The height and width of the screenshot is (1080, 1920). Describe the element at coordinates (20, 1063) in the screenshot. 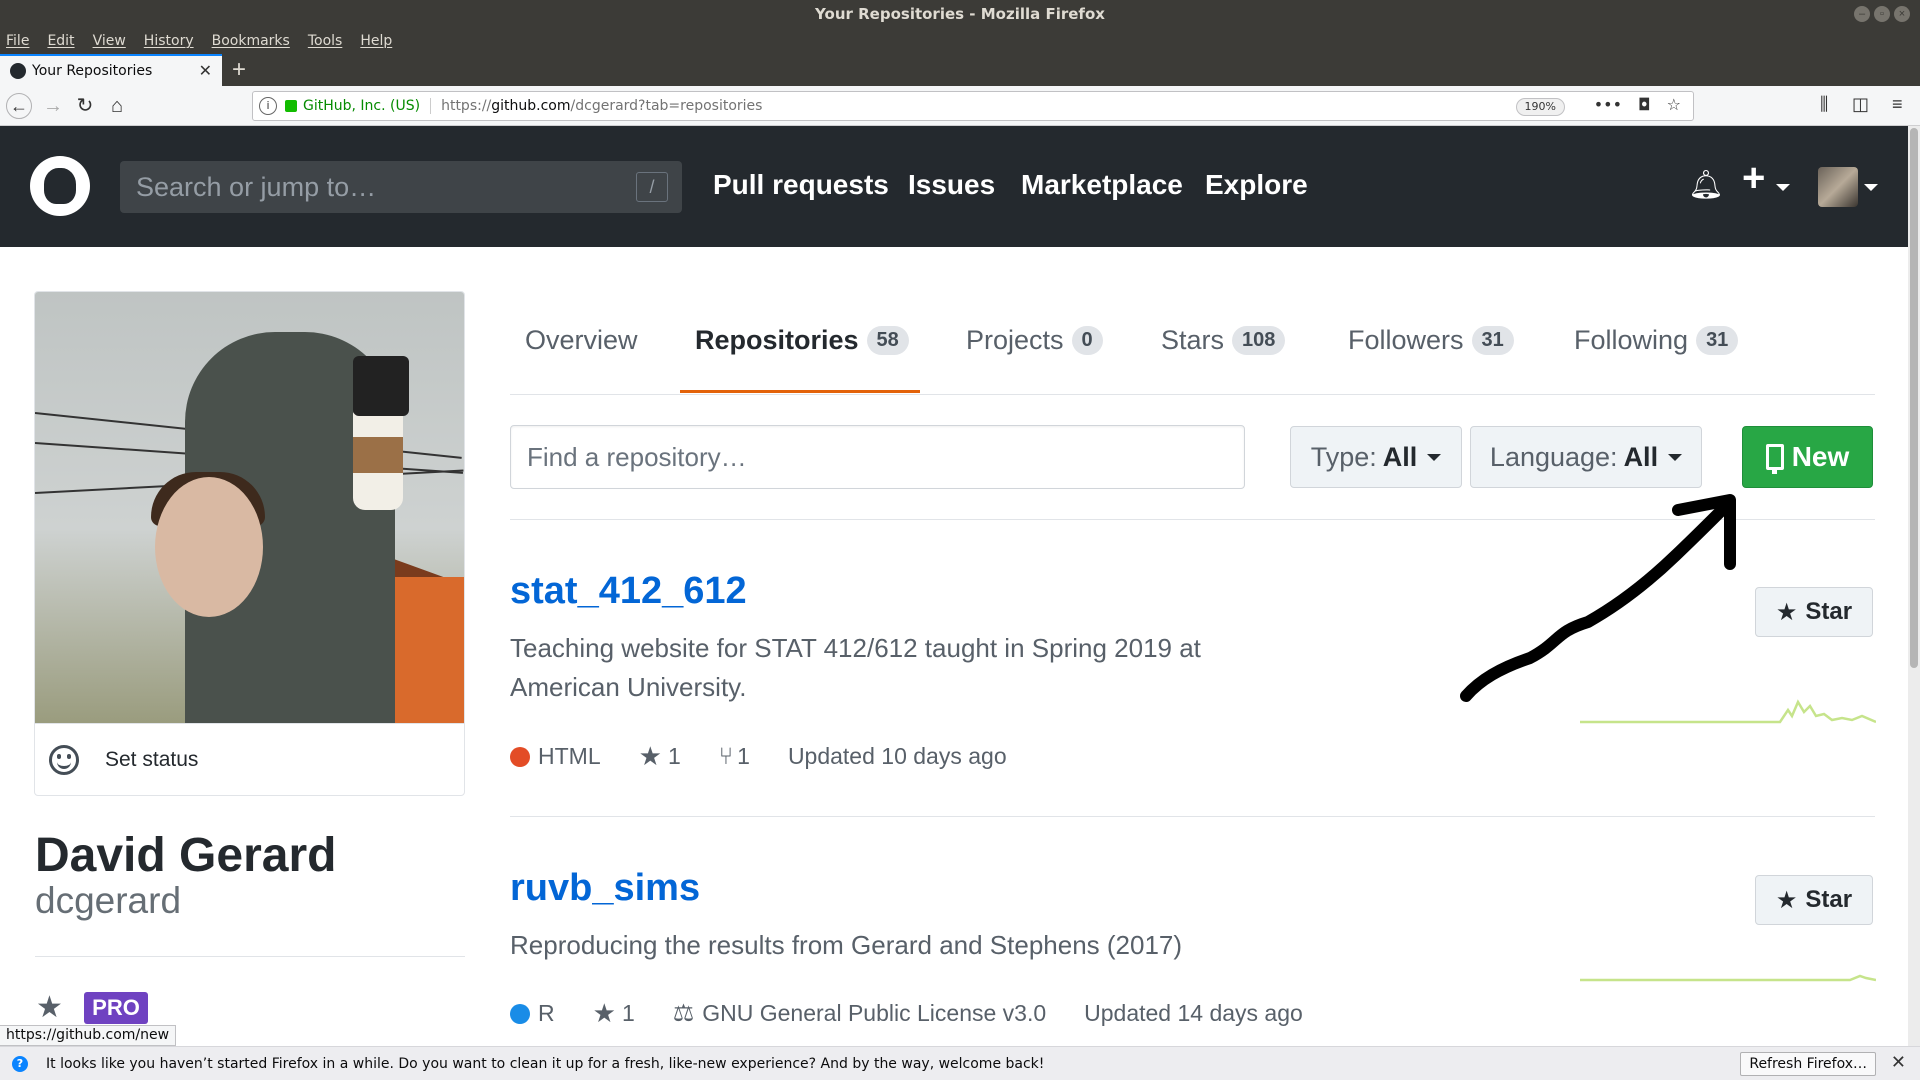

I see `info-icon: ?` at that location.